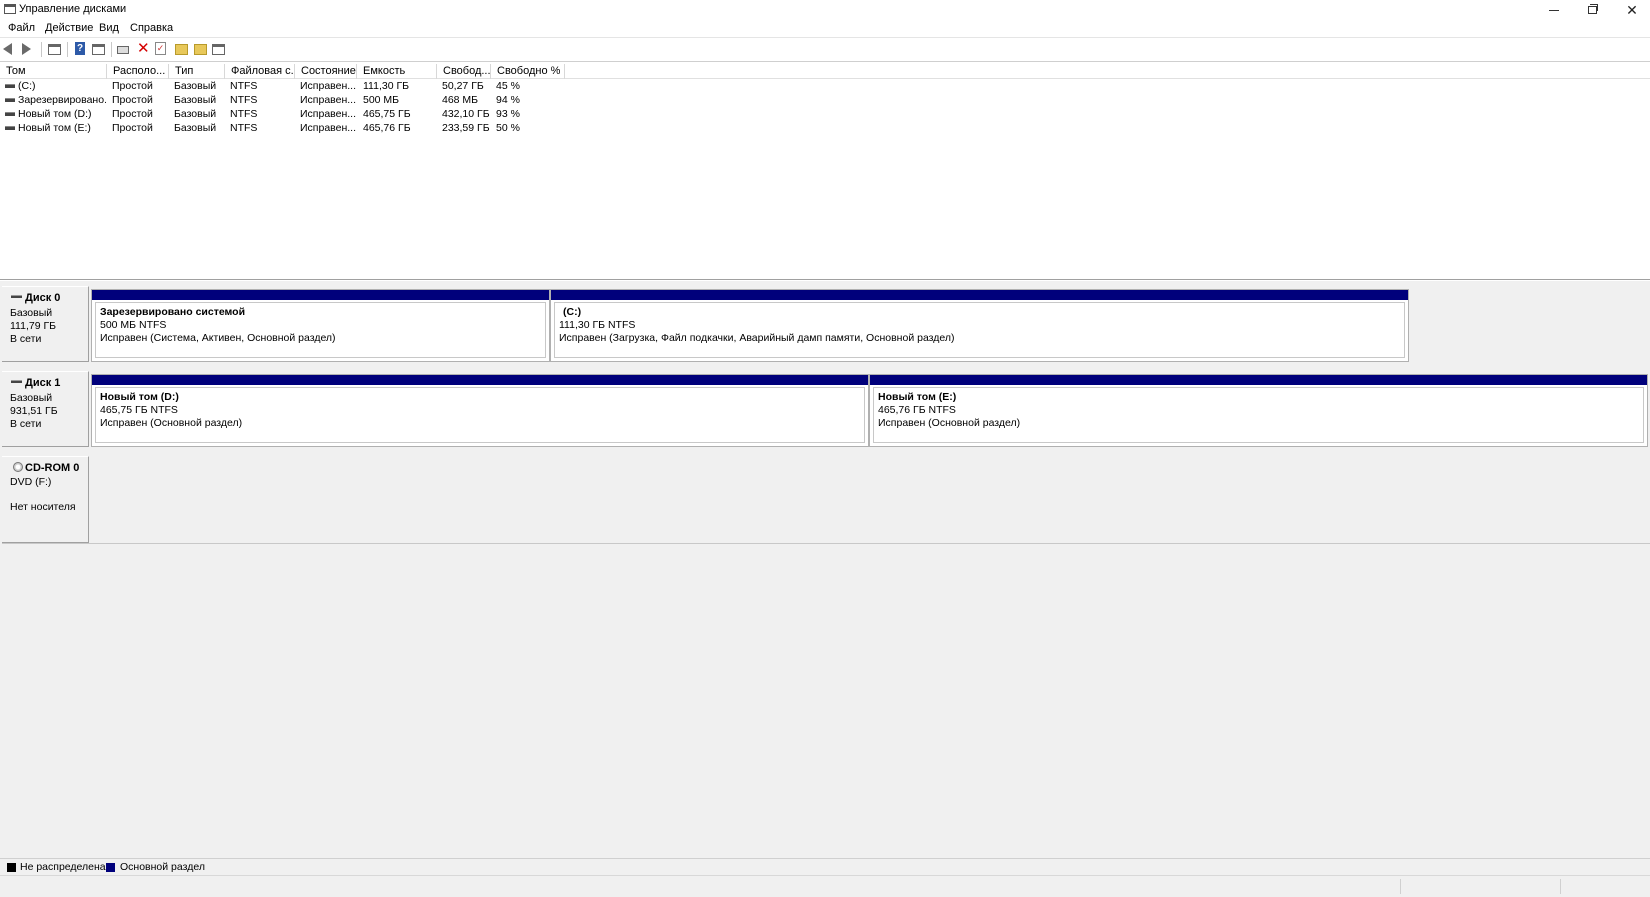 The image size is (1650, 897). I want to click on column-header-volume: Том, so click(53, 71).